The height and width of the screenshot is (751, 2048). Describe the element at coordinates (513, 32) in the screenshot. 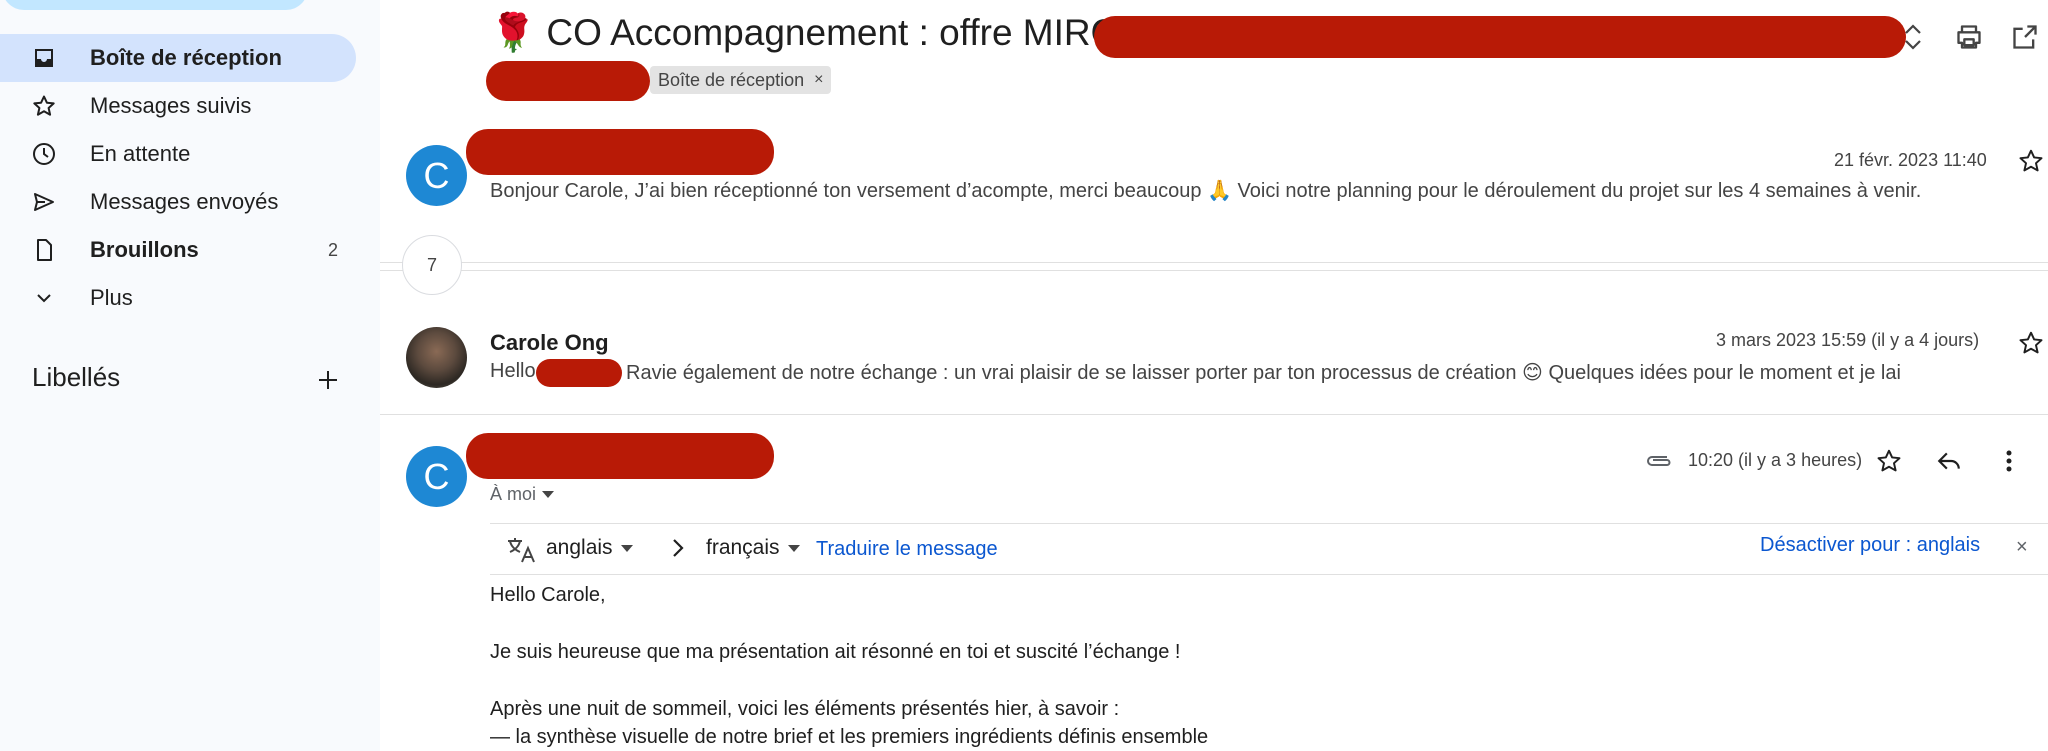

I see `rose-emoji: 🌹` at that location.